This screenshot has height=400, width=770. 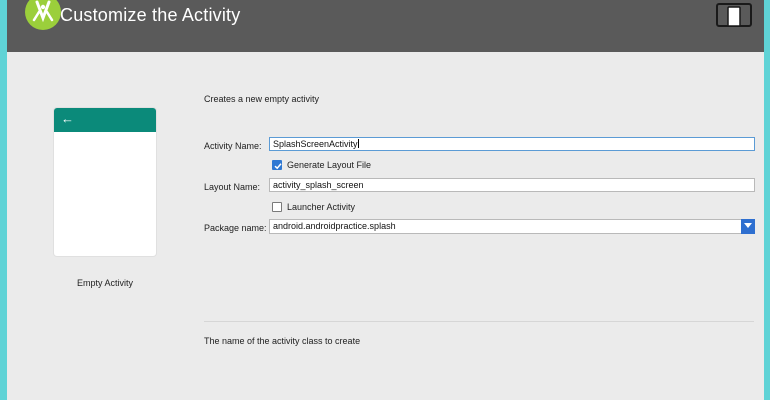 I want to click on layout-name-input: activity_splash_screen, so click(x=512, y=185).